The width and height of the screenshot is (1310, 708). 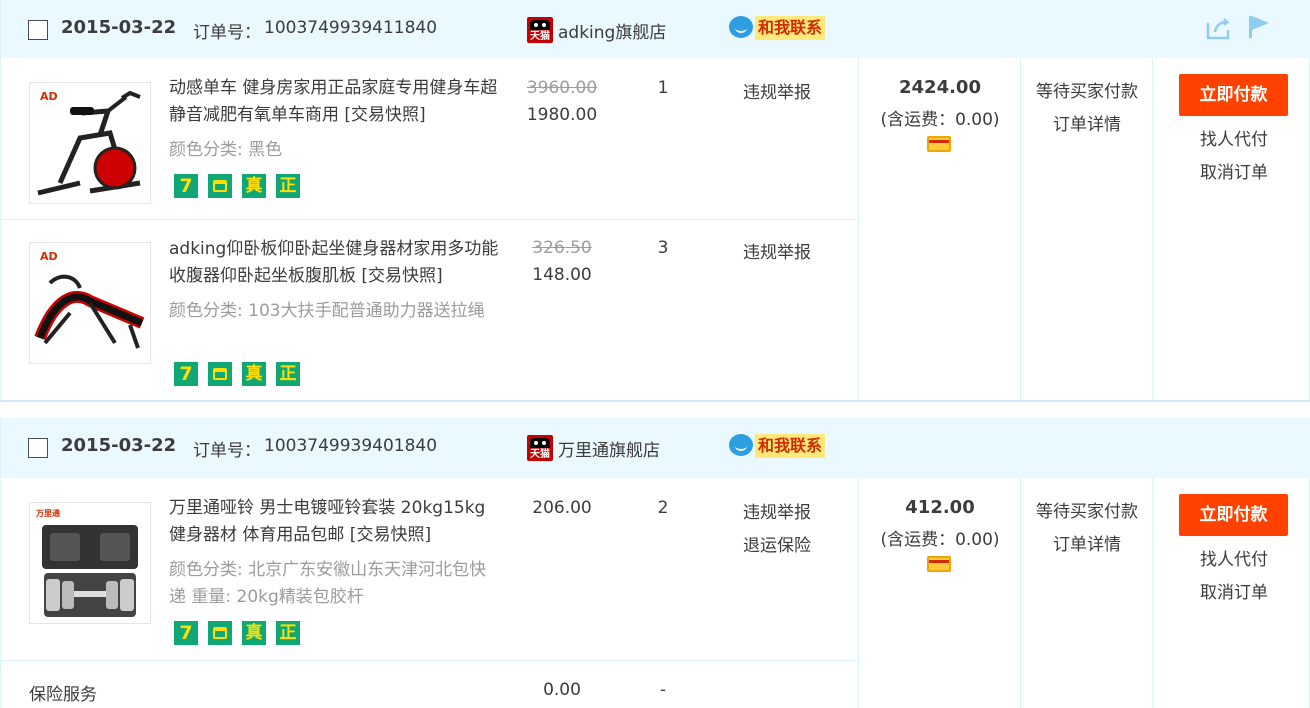 I want to click on product-title-link: 动感单车 健身房家用正品家庭专用健身车超静音减肥有氧单车商用 [交易快照], so click(x=334, y=102).